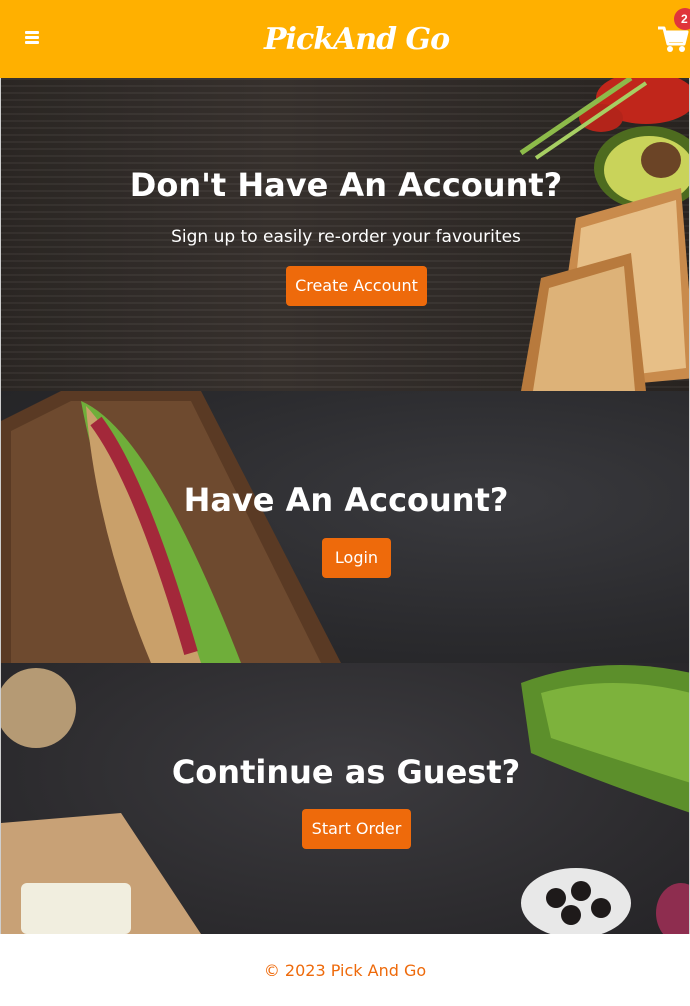  What do you see at coordinates (356, 829) in the screenshot?
I see `start-order-button: Start Order` at bounding box center [356, 829].